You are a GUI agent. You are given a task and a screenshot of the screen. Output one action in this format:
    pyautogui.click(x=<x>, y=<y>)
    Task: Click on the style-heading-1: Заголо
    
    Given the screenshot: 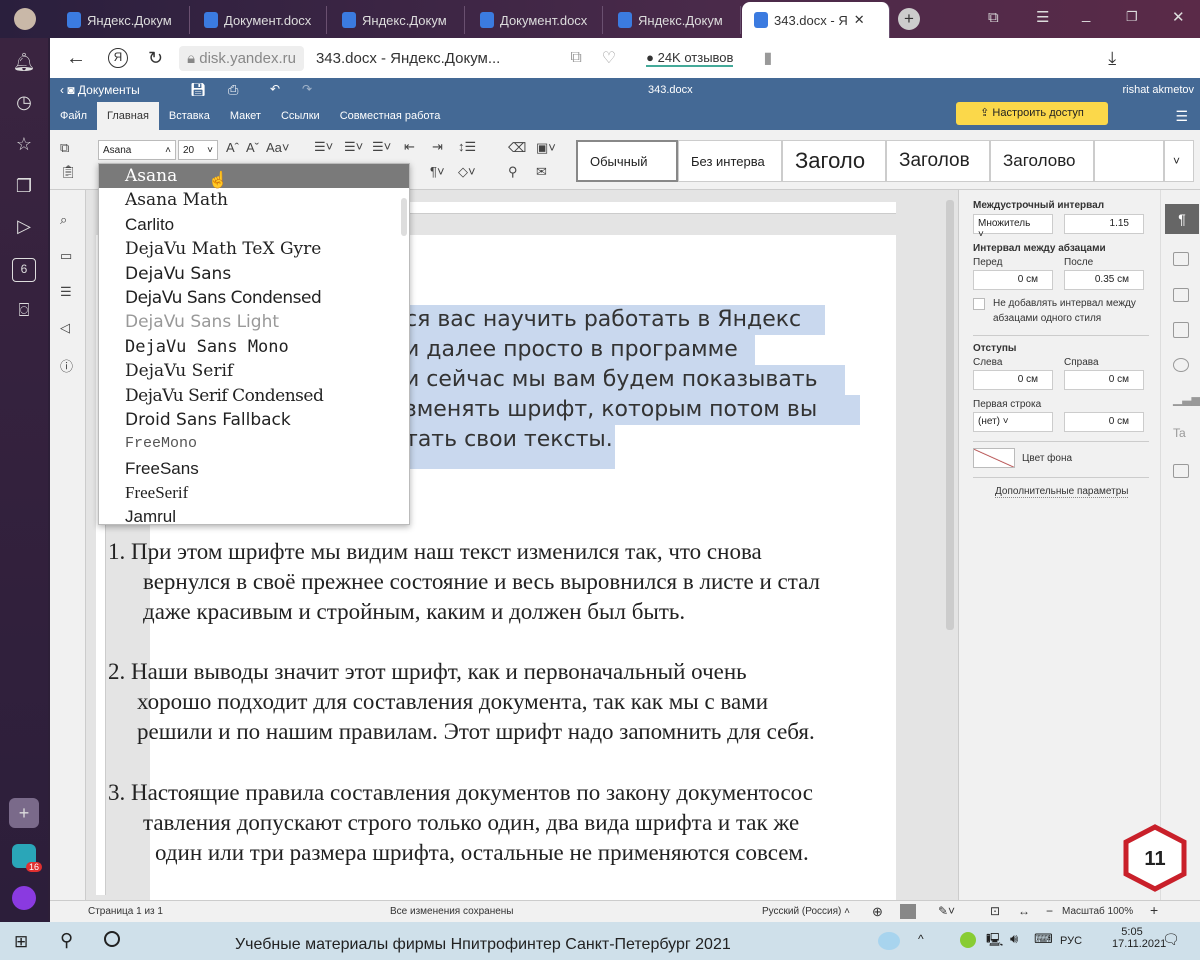 What is the action you would take?
    pyautogui.click(x=834, y=161)
    